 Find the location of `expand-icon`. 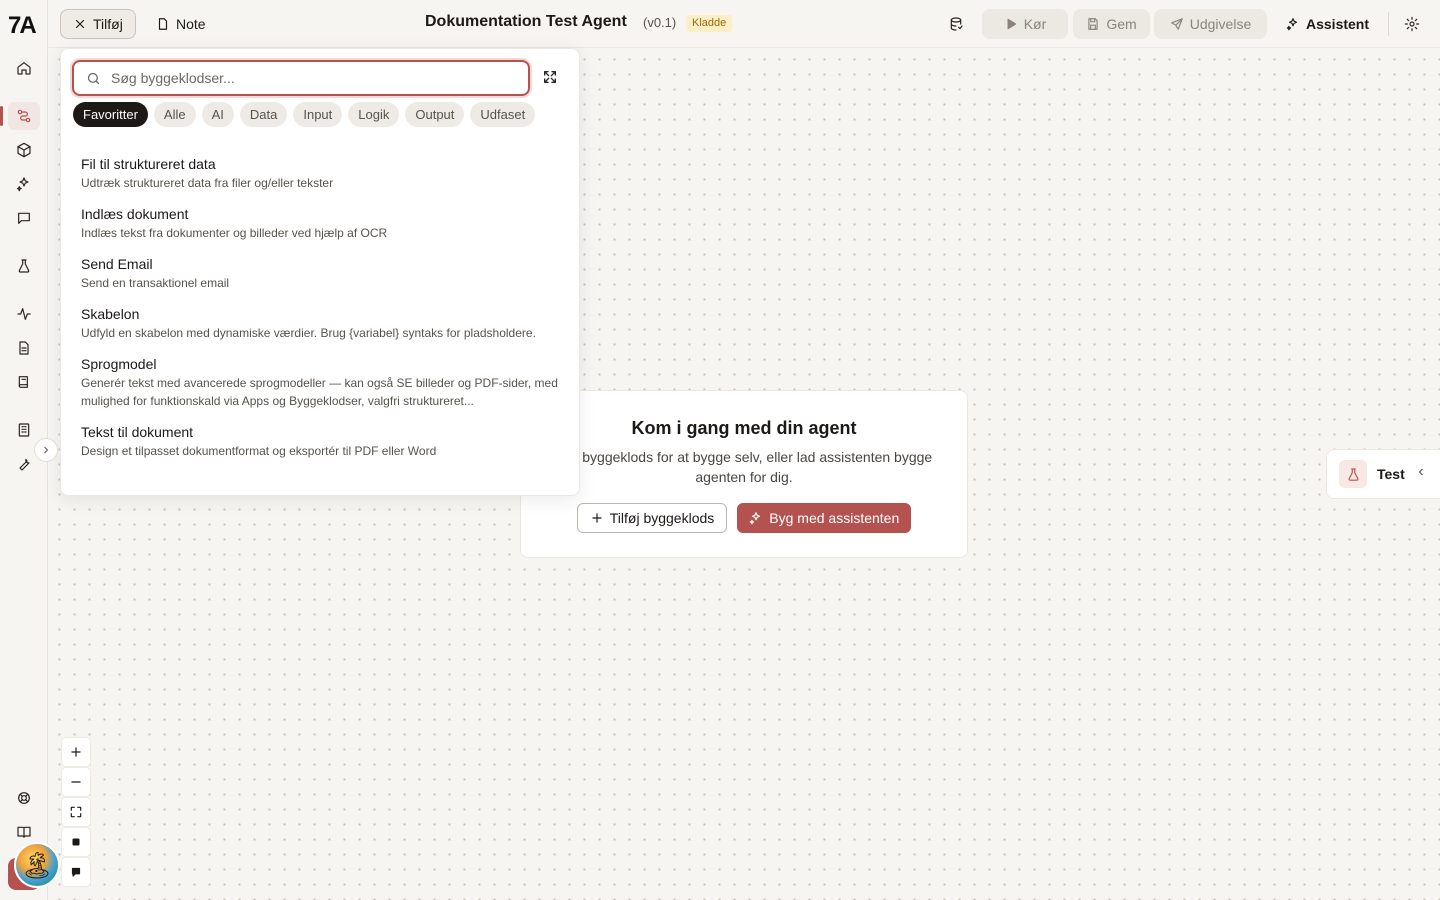

expand-icon is located at coordinates (551, 78).